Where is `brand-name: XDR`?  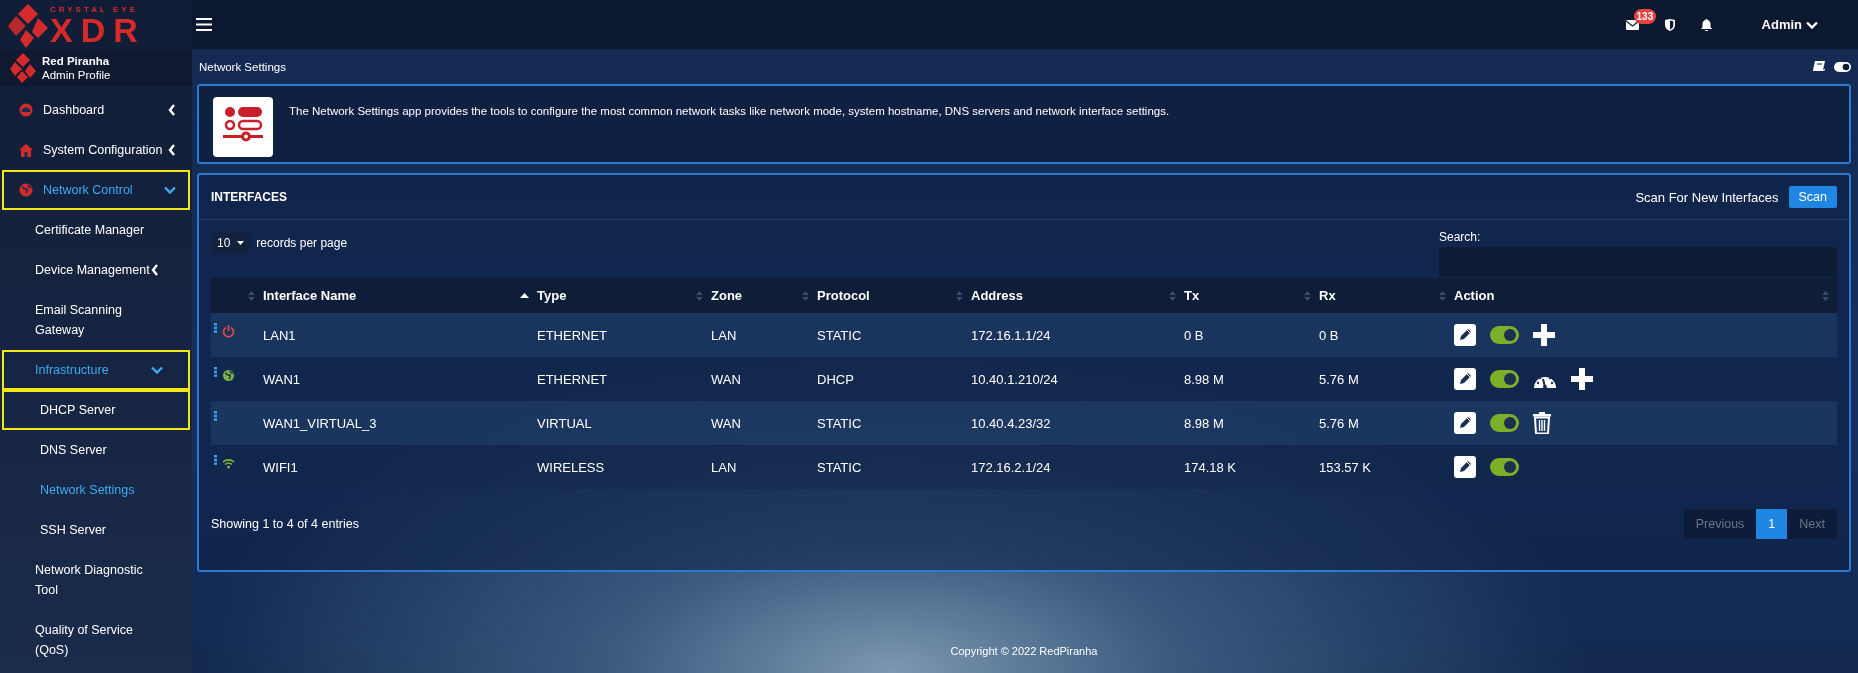 brand-name: XDR is located at coordinates (98, 30).